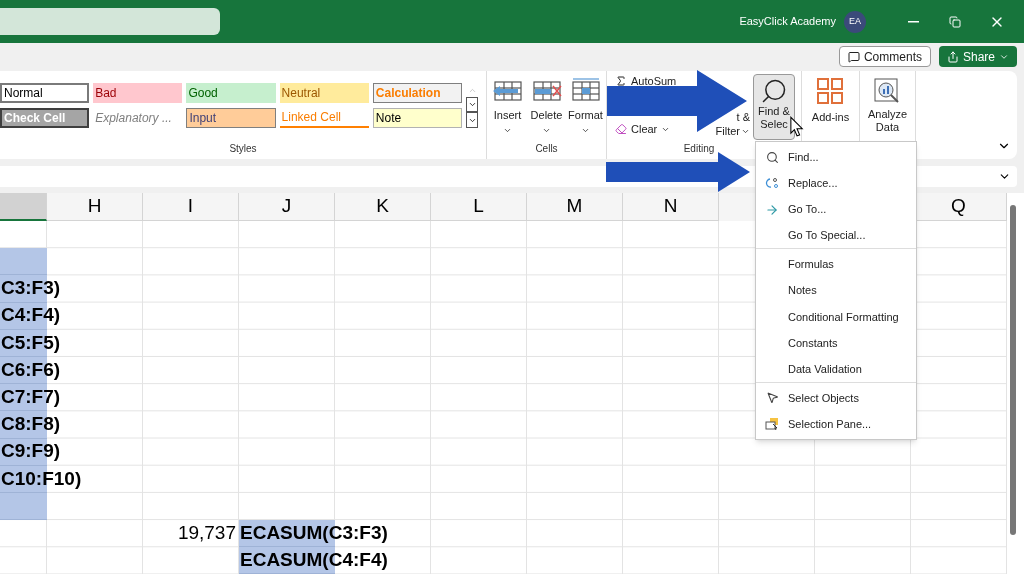  What do you see at coordinates (45, 93) in the screenshot?
I see `cell-style-swatch: Normal` at bounding box center [45, 93].